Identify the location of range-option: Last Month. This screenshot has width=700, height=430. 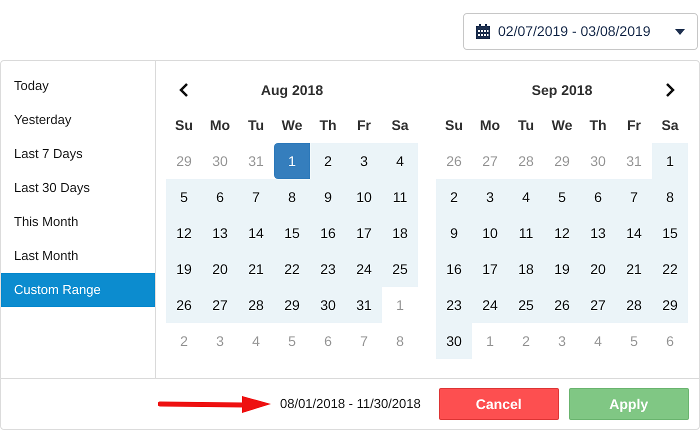
(78, 256).